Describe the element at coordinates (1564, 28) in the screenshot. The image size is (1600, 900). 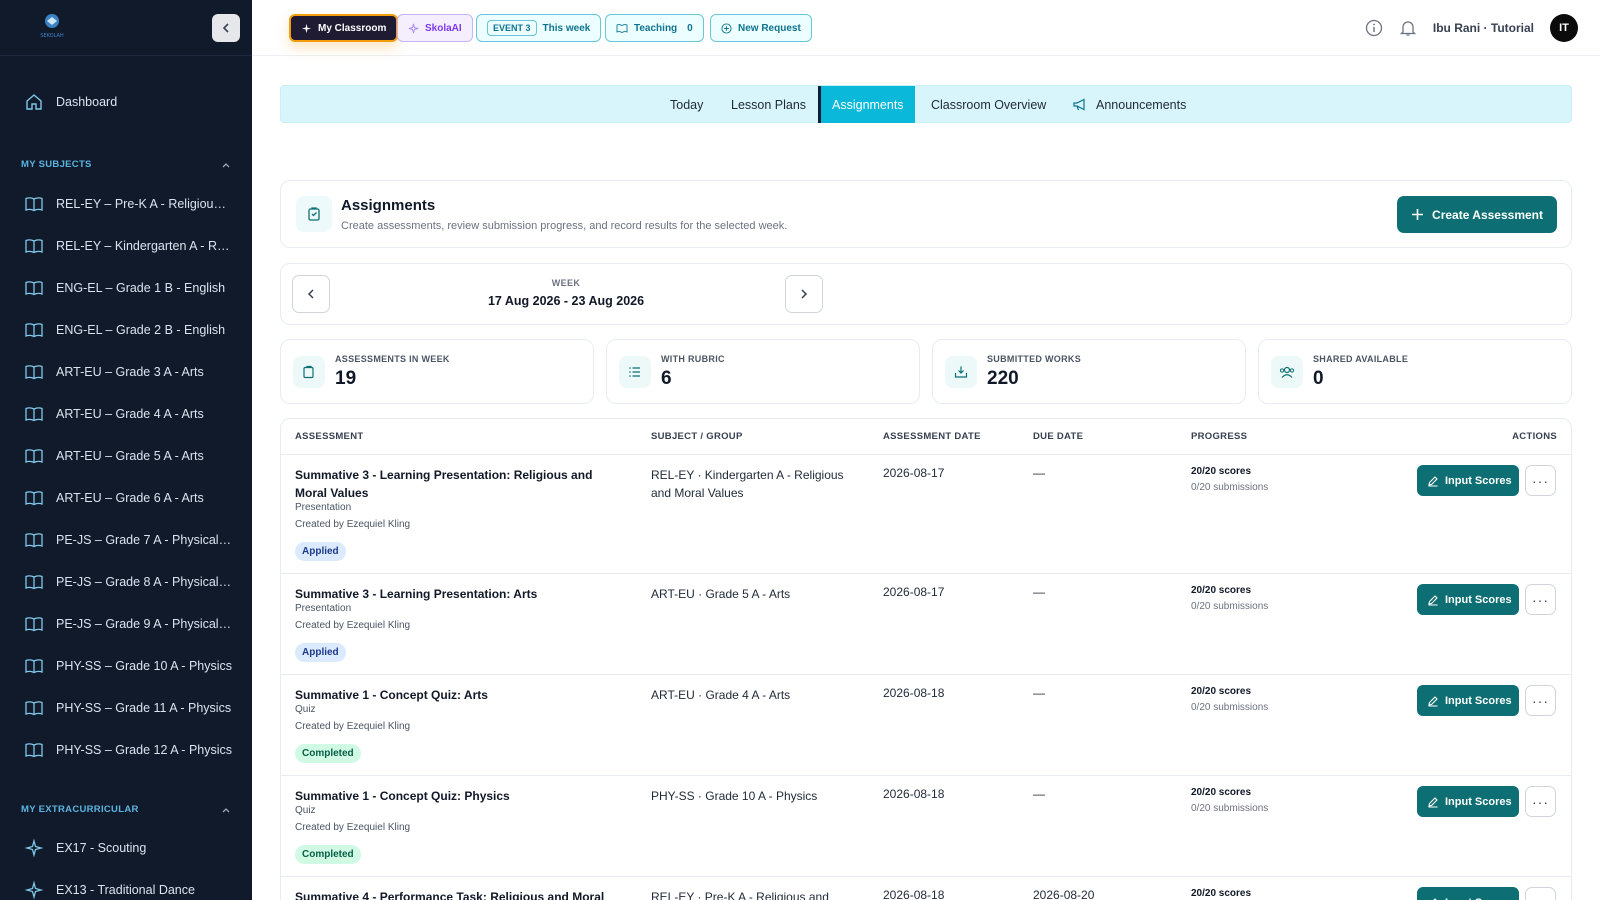
I see `avatar: IT` at that location.